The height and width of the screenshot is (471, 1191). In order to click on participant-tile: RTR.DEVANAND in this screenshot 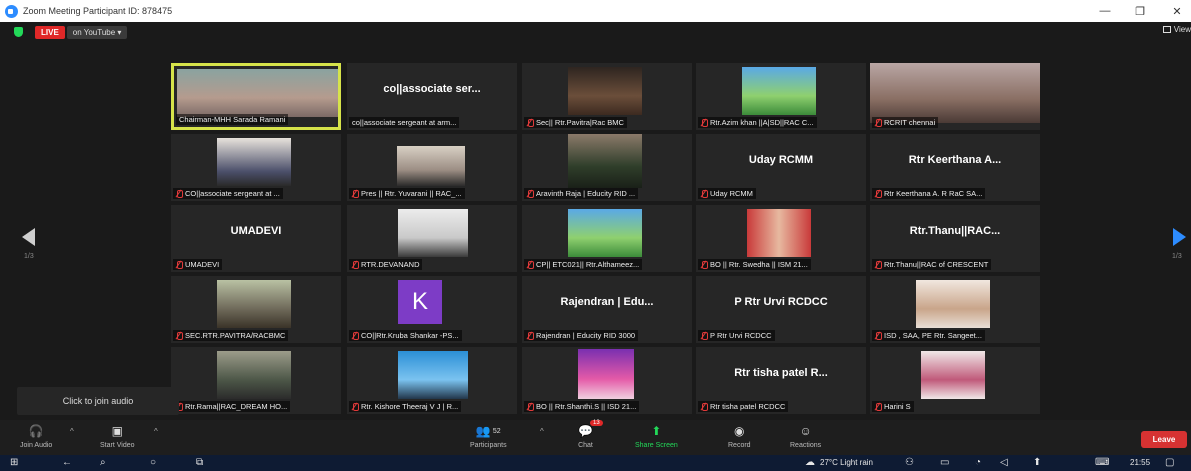, I will do `click(432, 238)`.